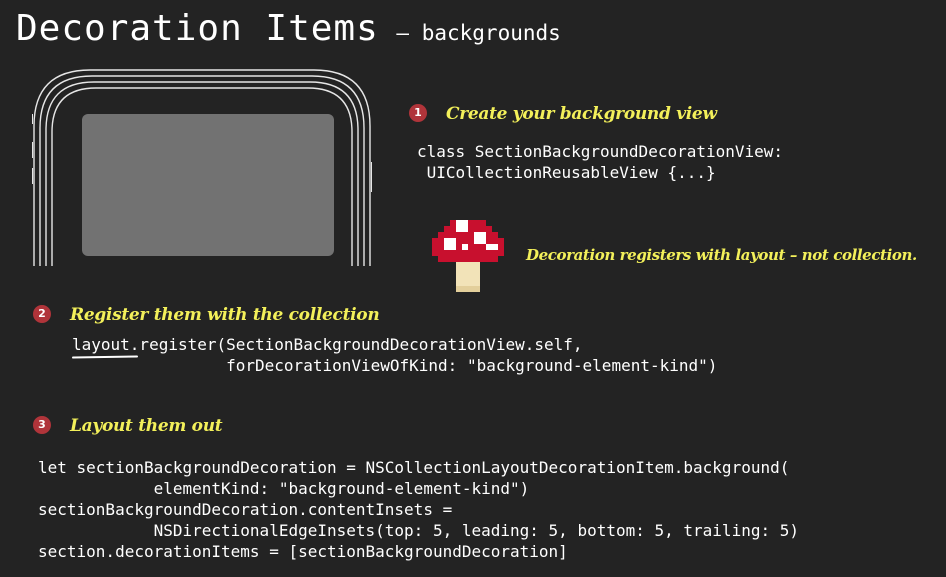 This screenshot has width=946, height=577. I want to click on step-3-label: Layout them out, so click(146, 426).